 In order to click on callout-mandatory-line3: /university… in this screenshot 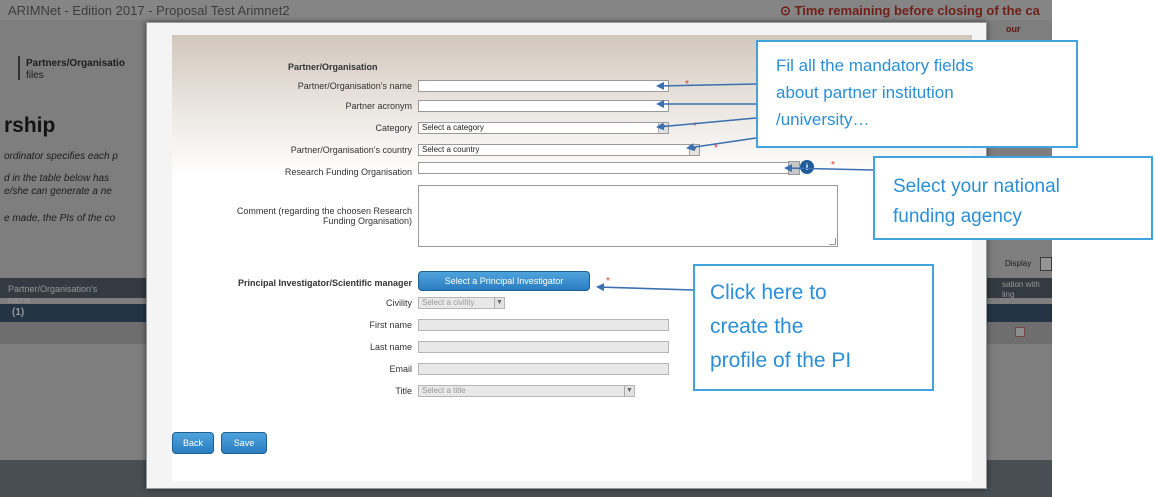, I will do `click(823, 119)`.